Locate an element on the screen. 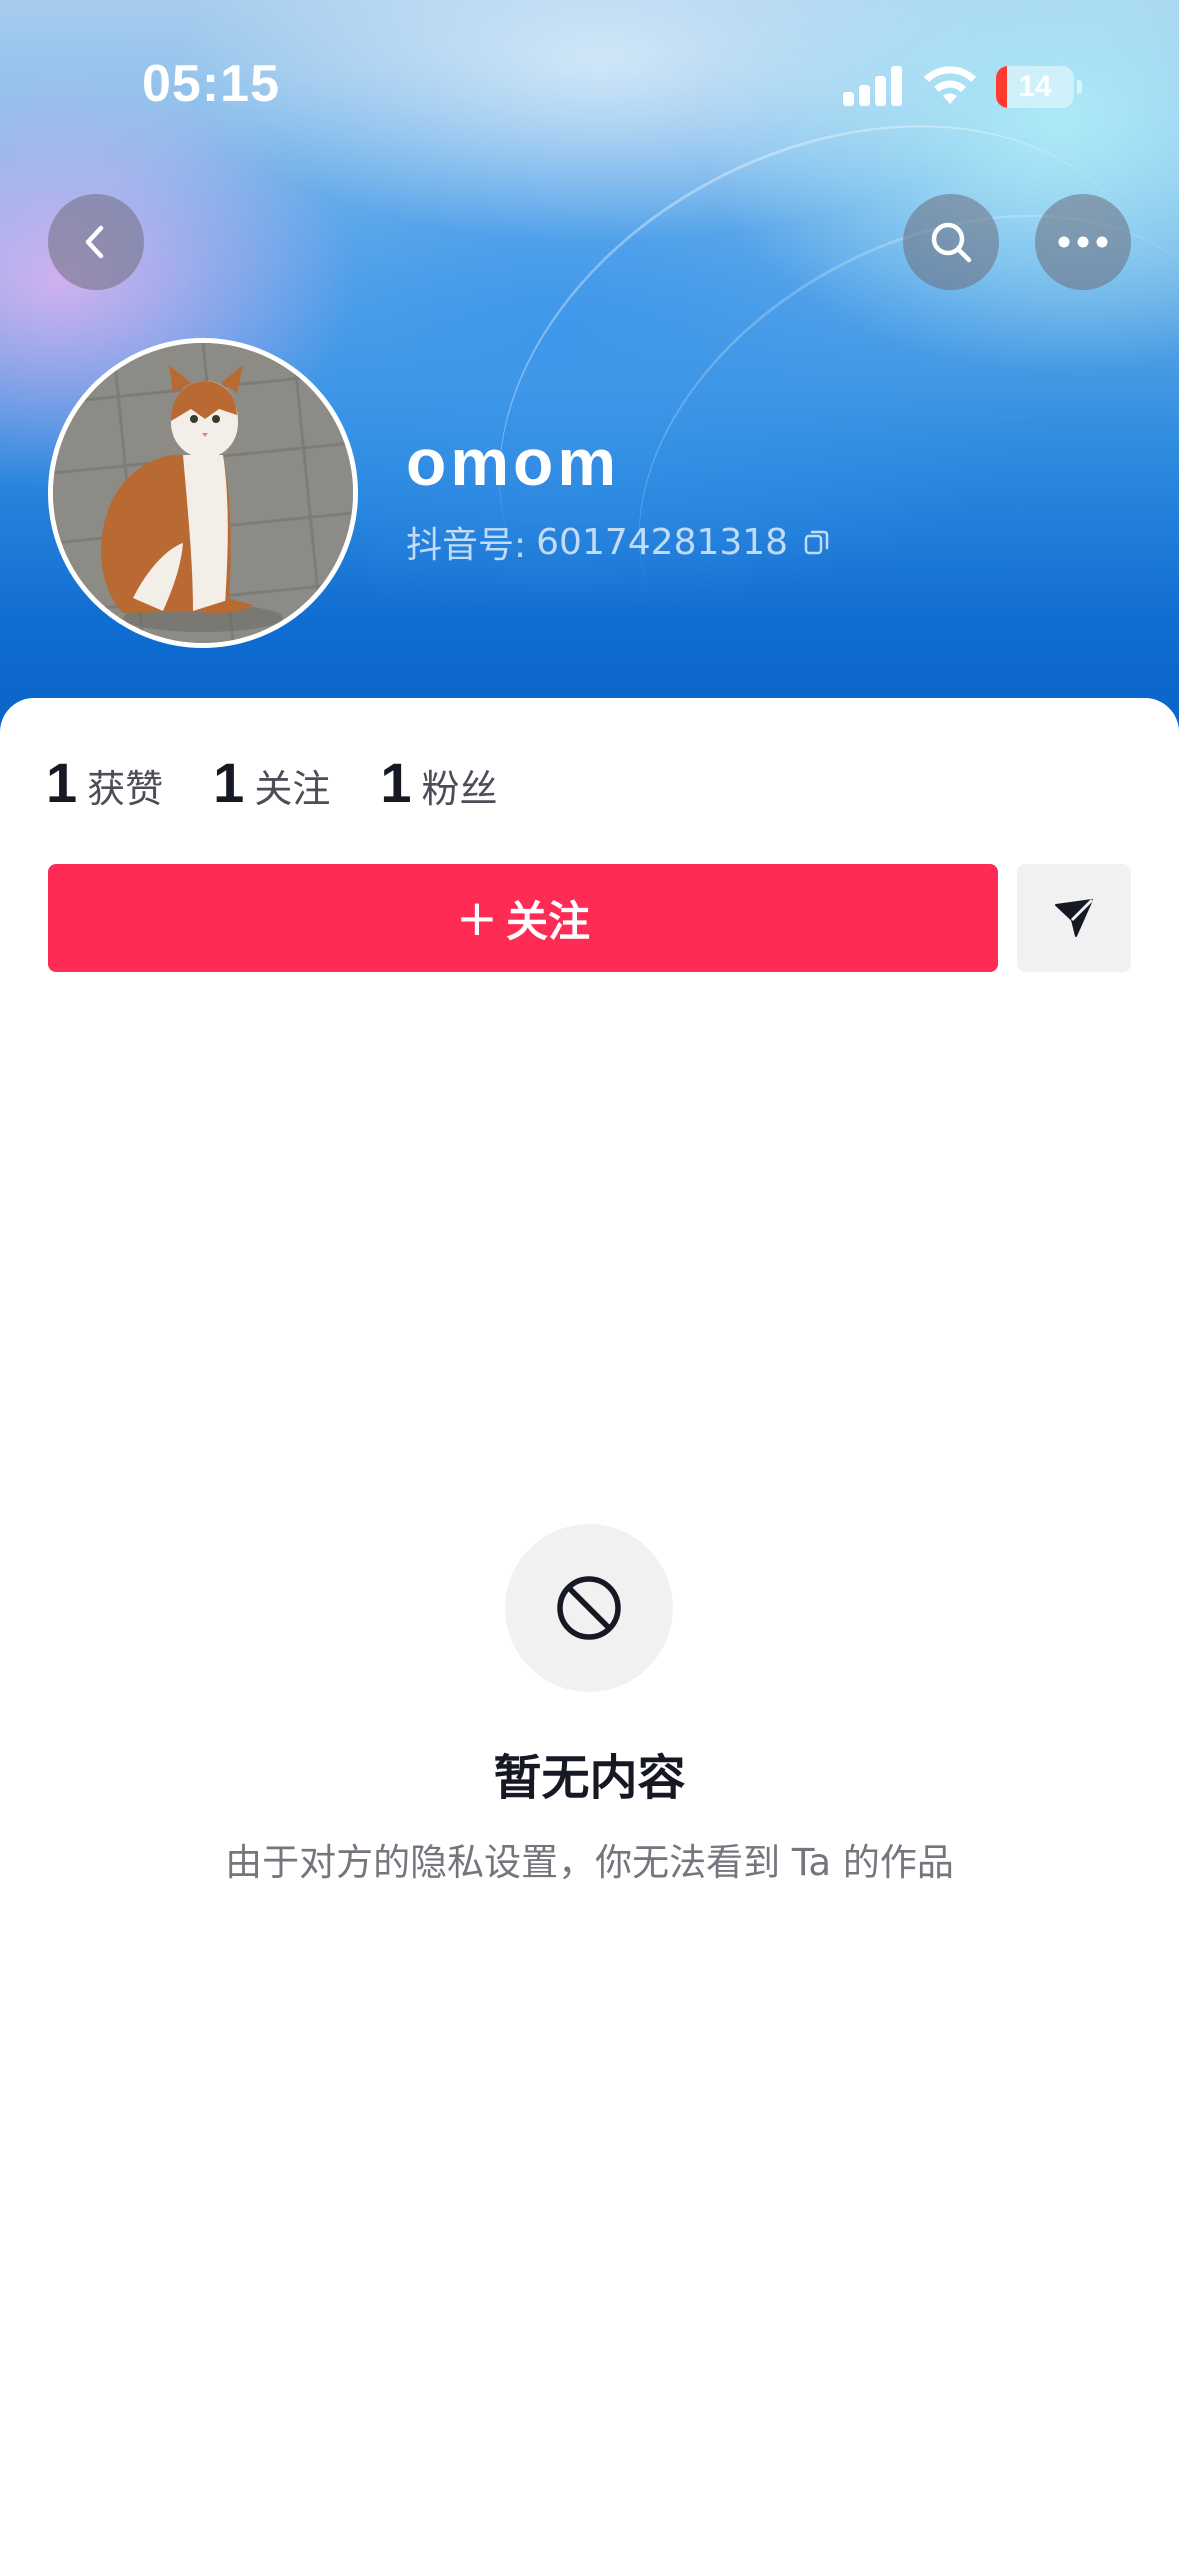  battery-nub is located at coordinates (1079, 87).